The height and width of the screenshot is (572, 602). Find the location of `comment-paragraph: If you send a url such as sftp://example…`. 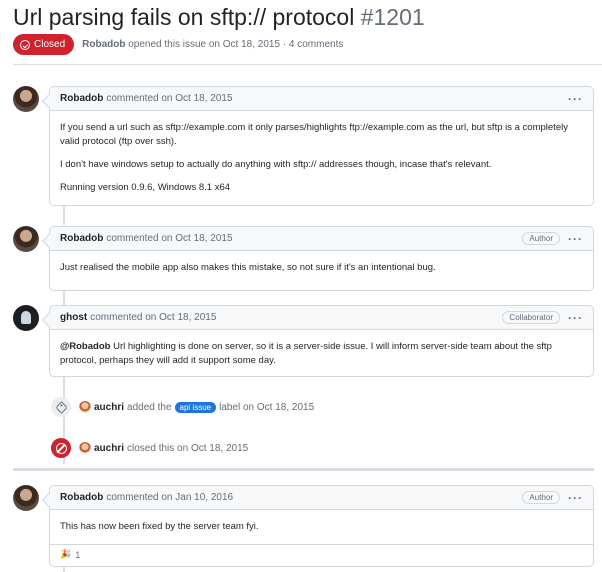

comment-paragraph: If you send a url such as sftp://example… is located at coordinates (314, 134).